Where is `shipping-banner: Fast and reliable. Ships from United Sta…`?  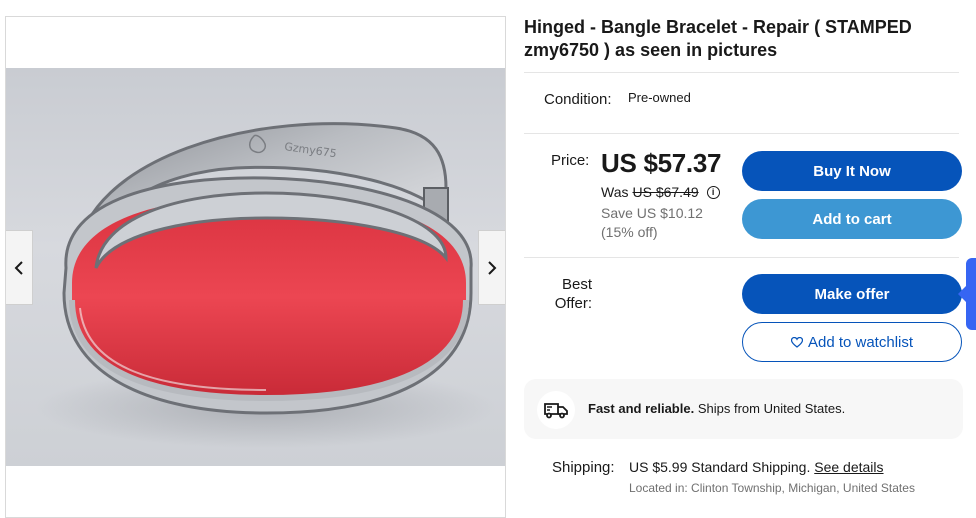 shipping-banner: Fast and reliable. Ships from United Sta… is located at coordinates (743, 409).